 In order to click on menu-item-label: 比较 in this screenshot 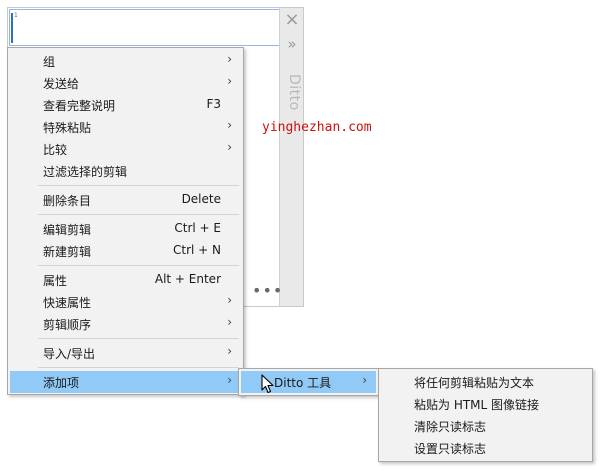, I will do `click(55, 150)`.